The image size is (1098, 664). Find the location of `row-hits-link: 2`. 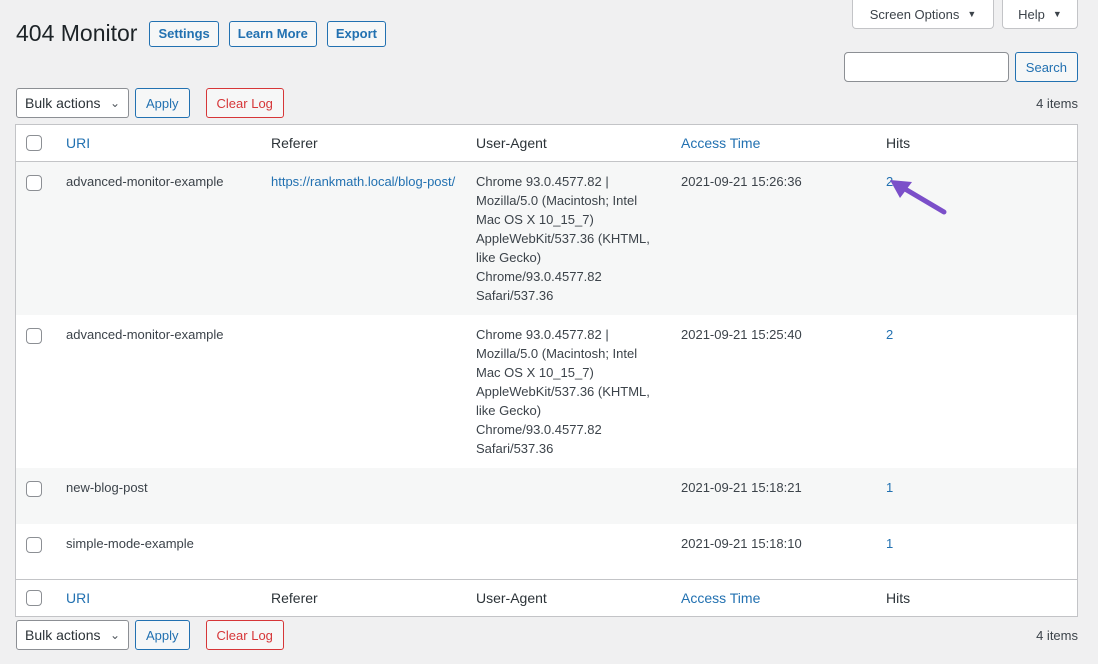

row-hits-link: 2 is located at coordinates (889, 334).